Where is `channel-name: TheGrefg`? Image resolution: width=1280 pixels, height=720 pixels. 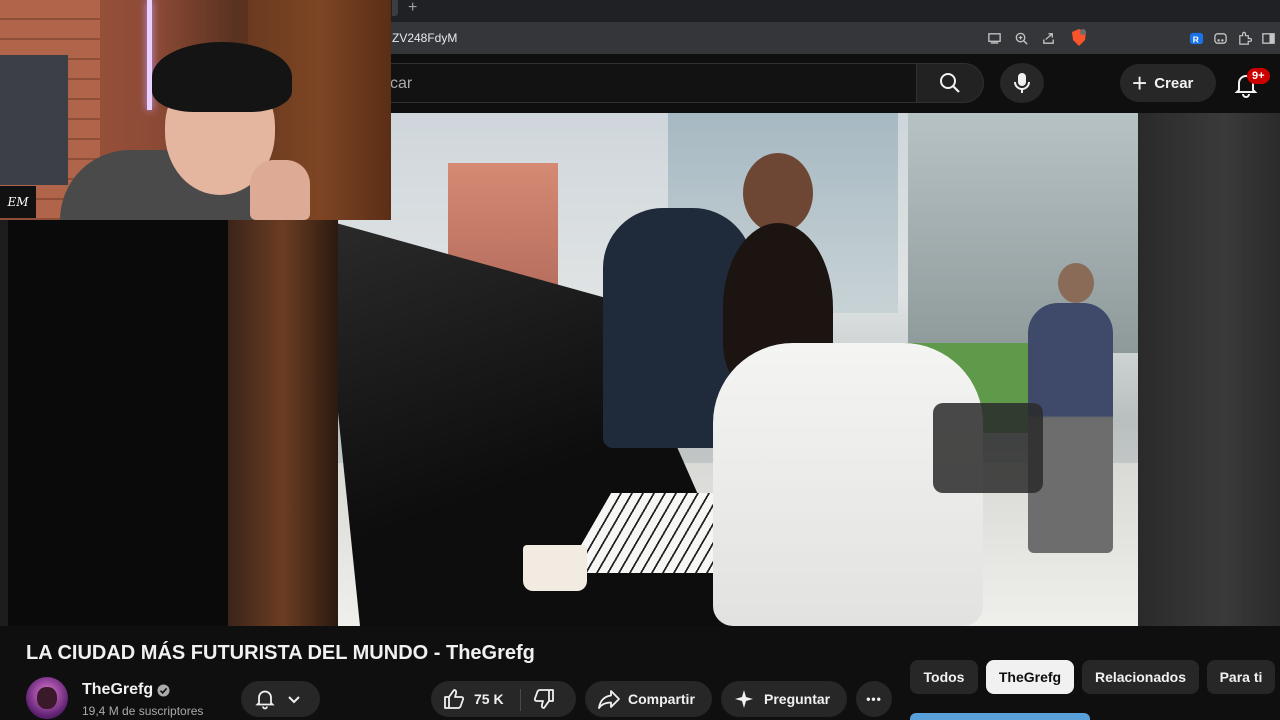
channel-name: TheGrefg is located at coordinates (117, 690).